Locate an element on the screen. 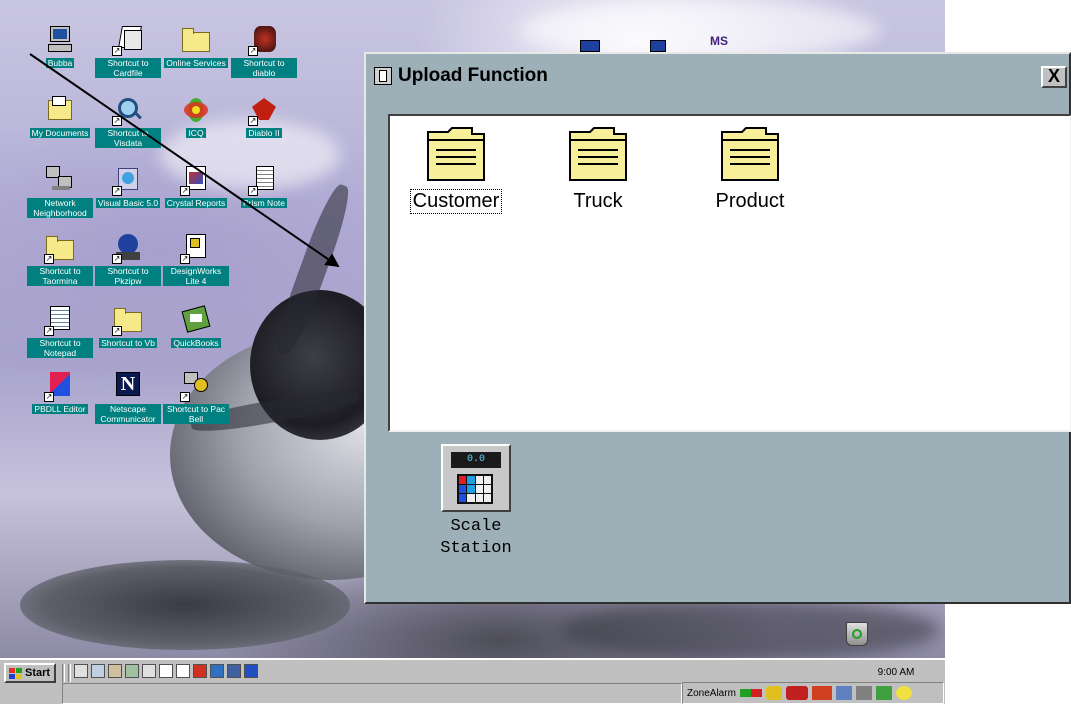 This screenshot has height=704, width=1071. desktop-icon-label: Visual Basic 5.0 is located at coordinates (128, 203).